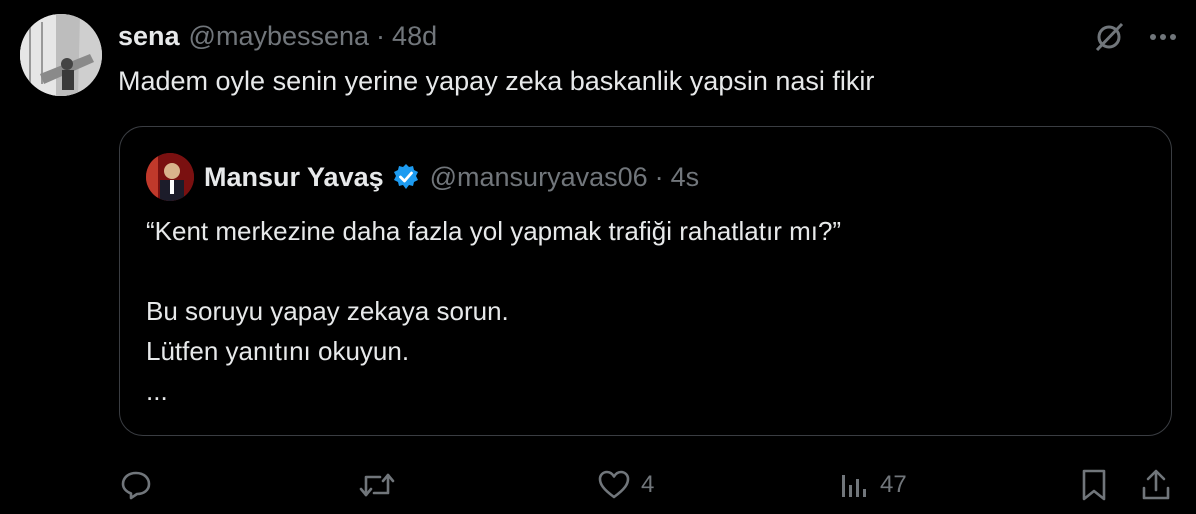 This screenshot has width=1196, height=514. What do you see at coordinates (422, 177) in the screenshot?
I see `quoted-header: Mansur Yavaş @mansuryavas06 · 4s` at bounding box center [422, 177].